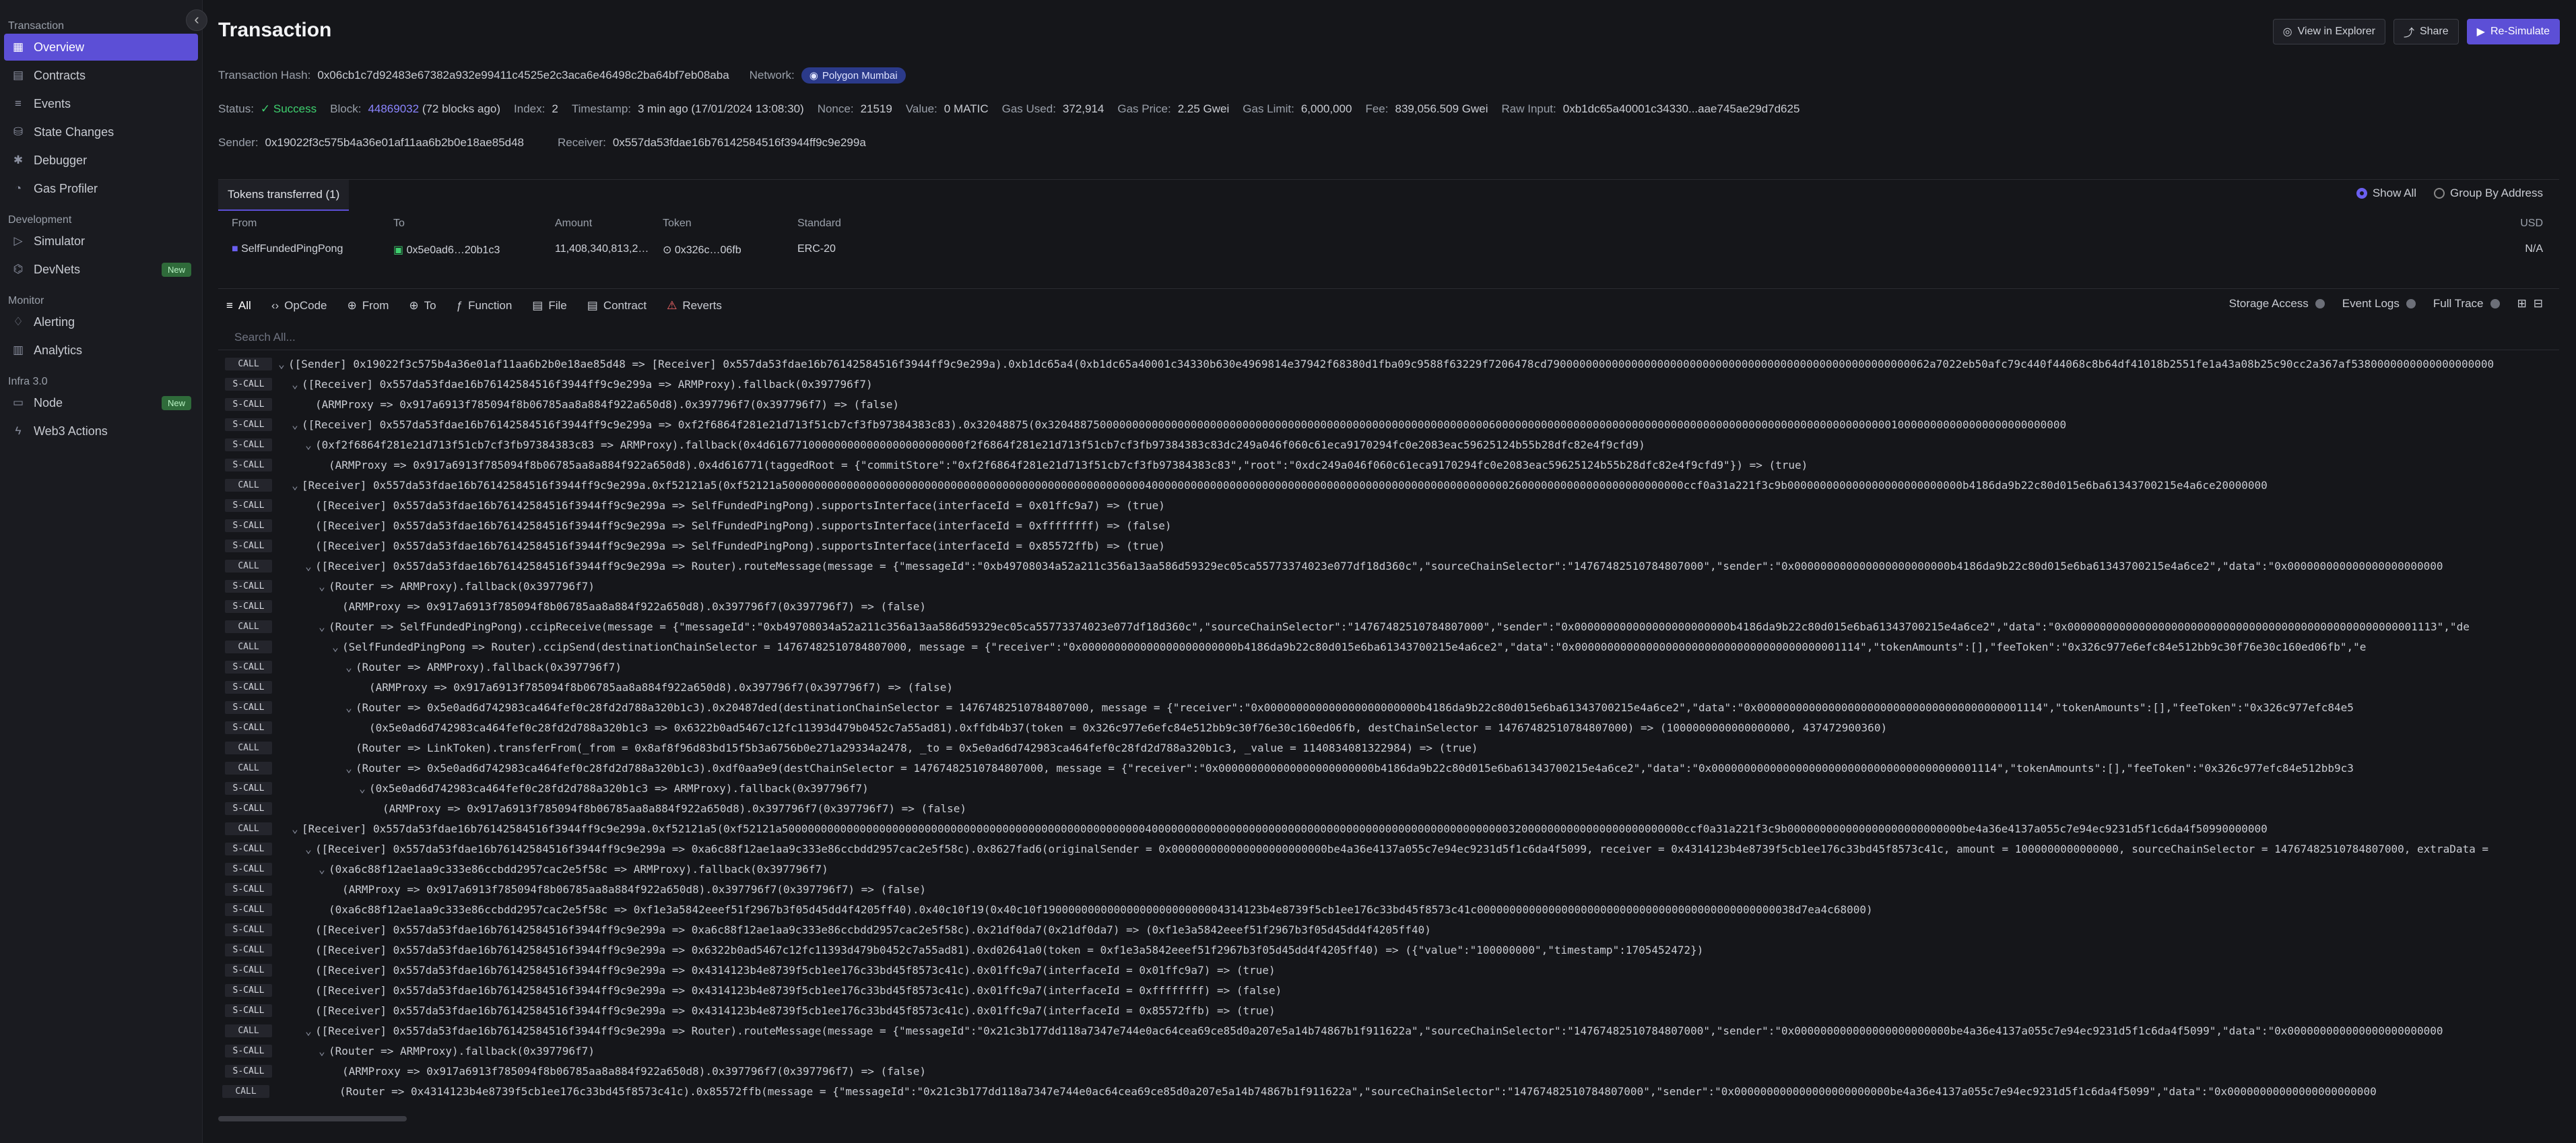 The width and height of the screenshot is (2576, 1143). What do you see at coordinates (2328, 31) in the screenshot?
I see `view-in-explorer-button: ◎ View in Explorer` at bounding box center [2328, 31].